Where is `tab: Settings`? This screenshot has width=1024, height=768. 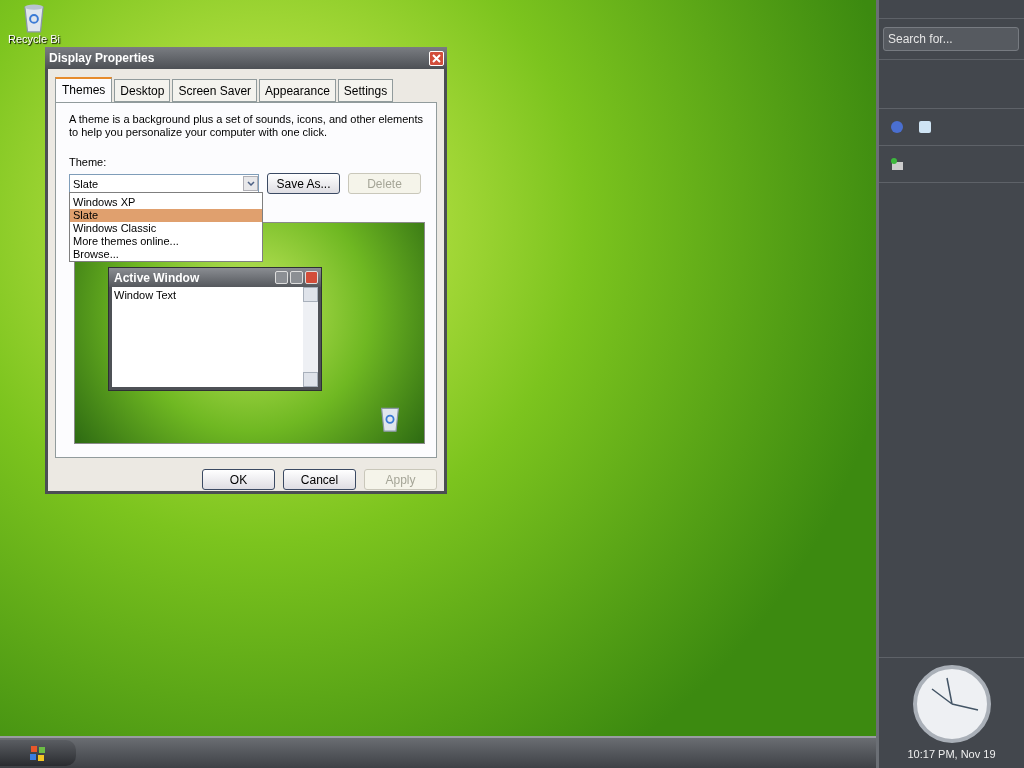 tab: Settings is located at coordinates (365, 90).